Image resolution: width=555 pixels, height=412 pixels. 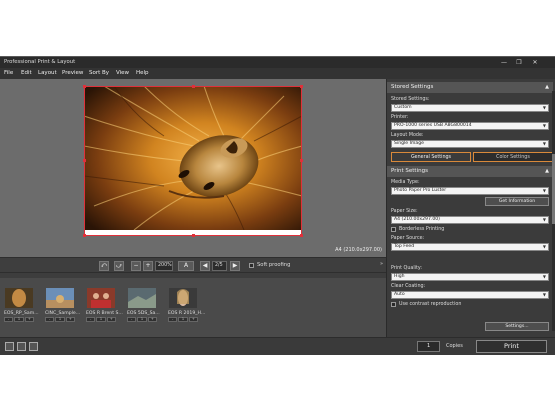 I want to click on menu-view: View, so click(x=122, y=73).